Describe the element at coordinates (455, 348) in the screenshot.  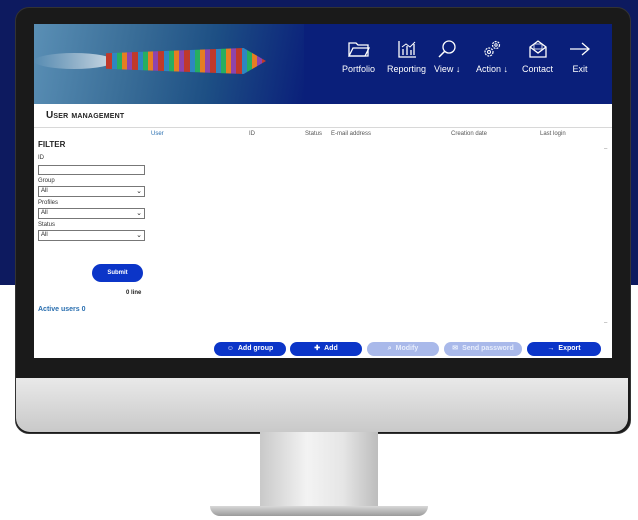
I see `envelope-icon: ✉` at that location.